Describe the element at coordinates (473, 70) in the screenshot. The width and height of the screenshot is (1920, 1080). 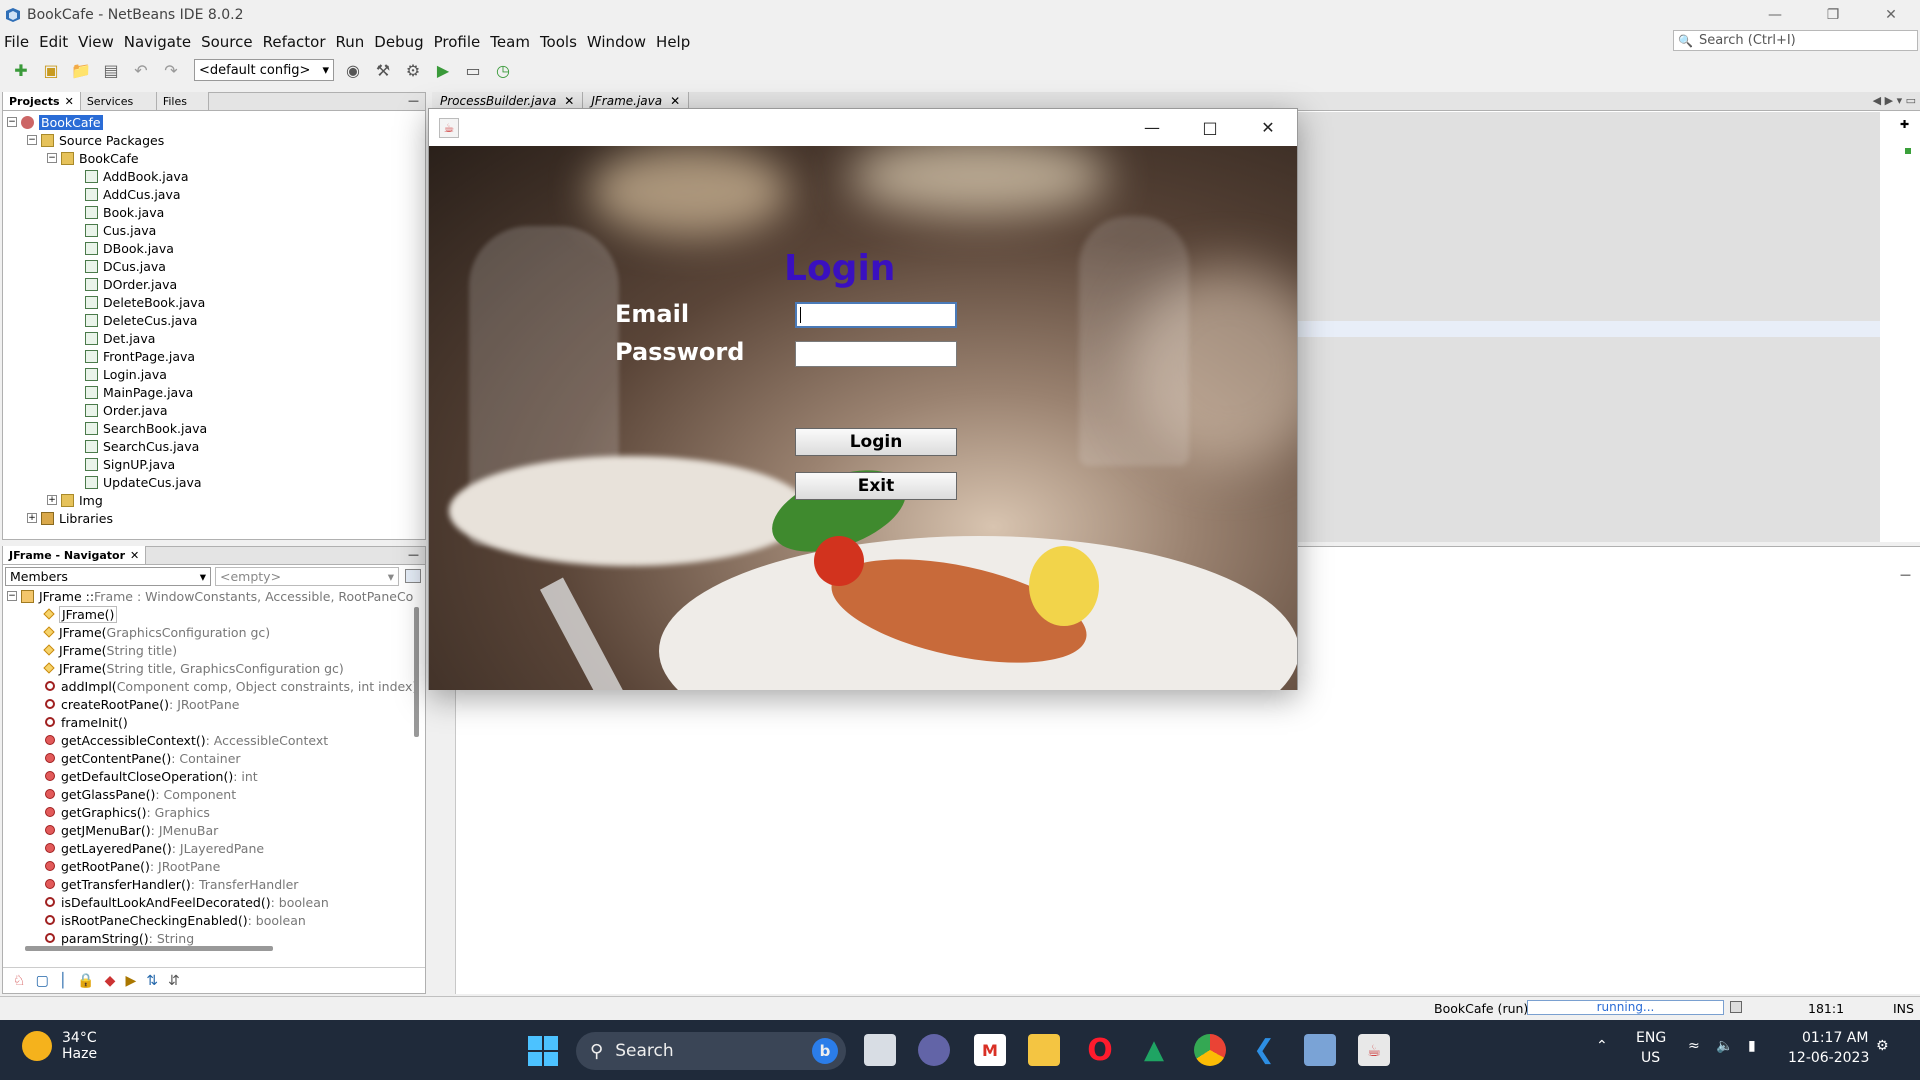
I see `debug-icon: ▭` at that location.